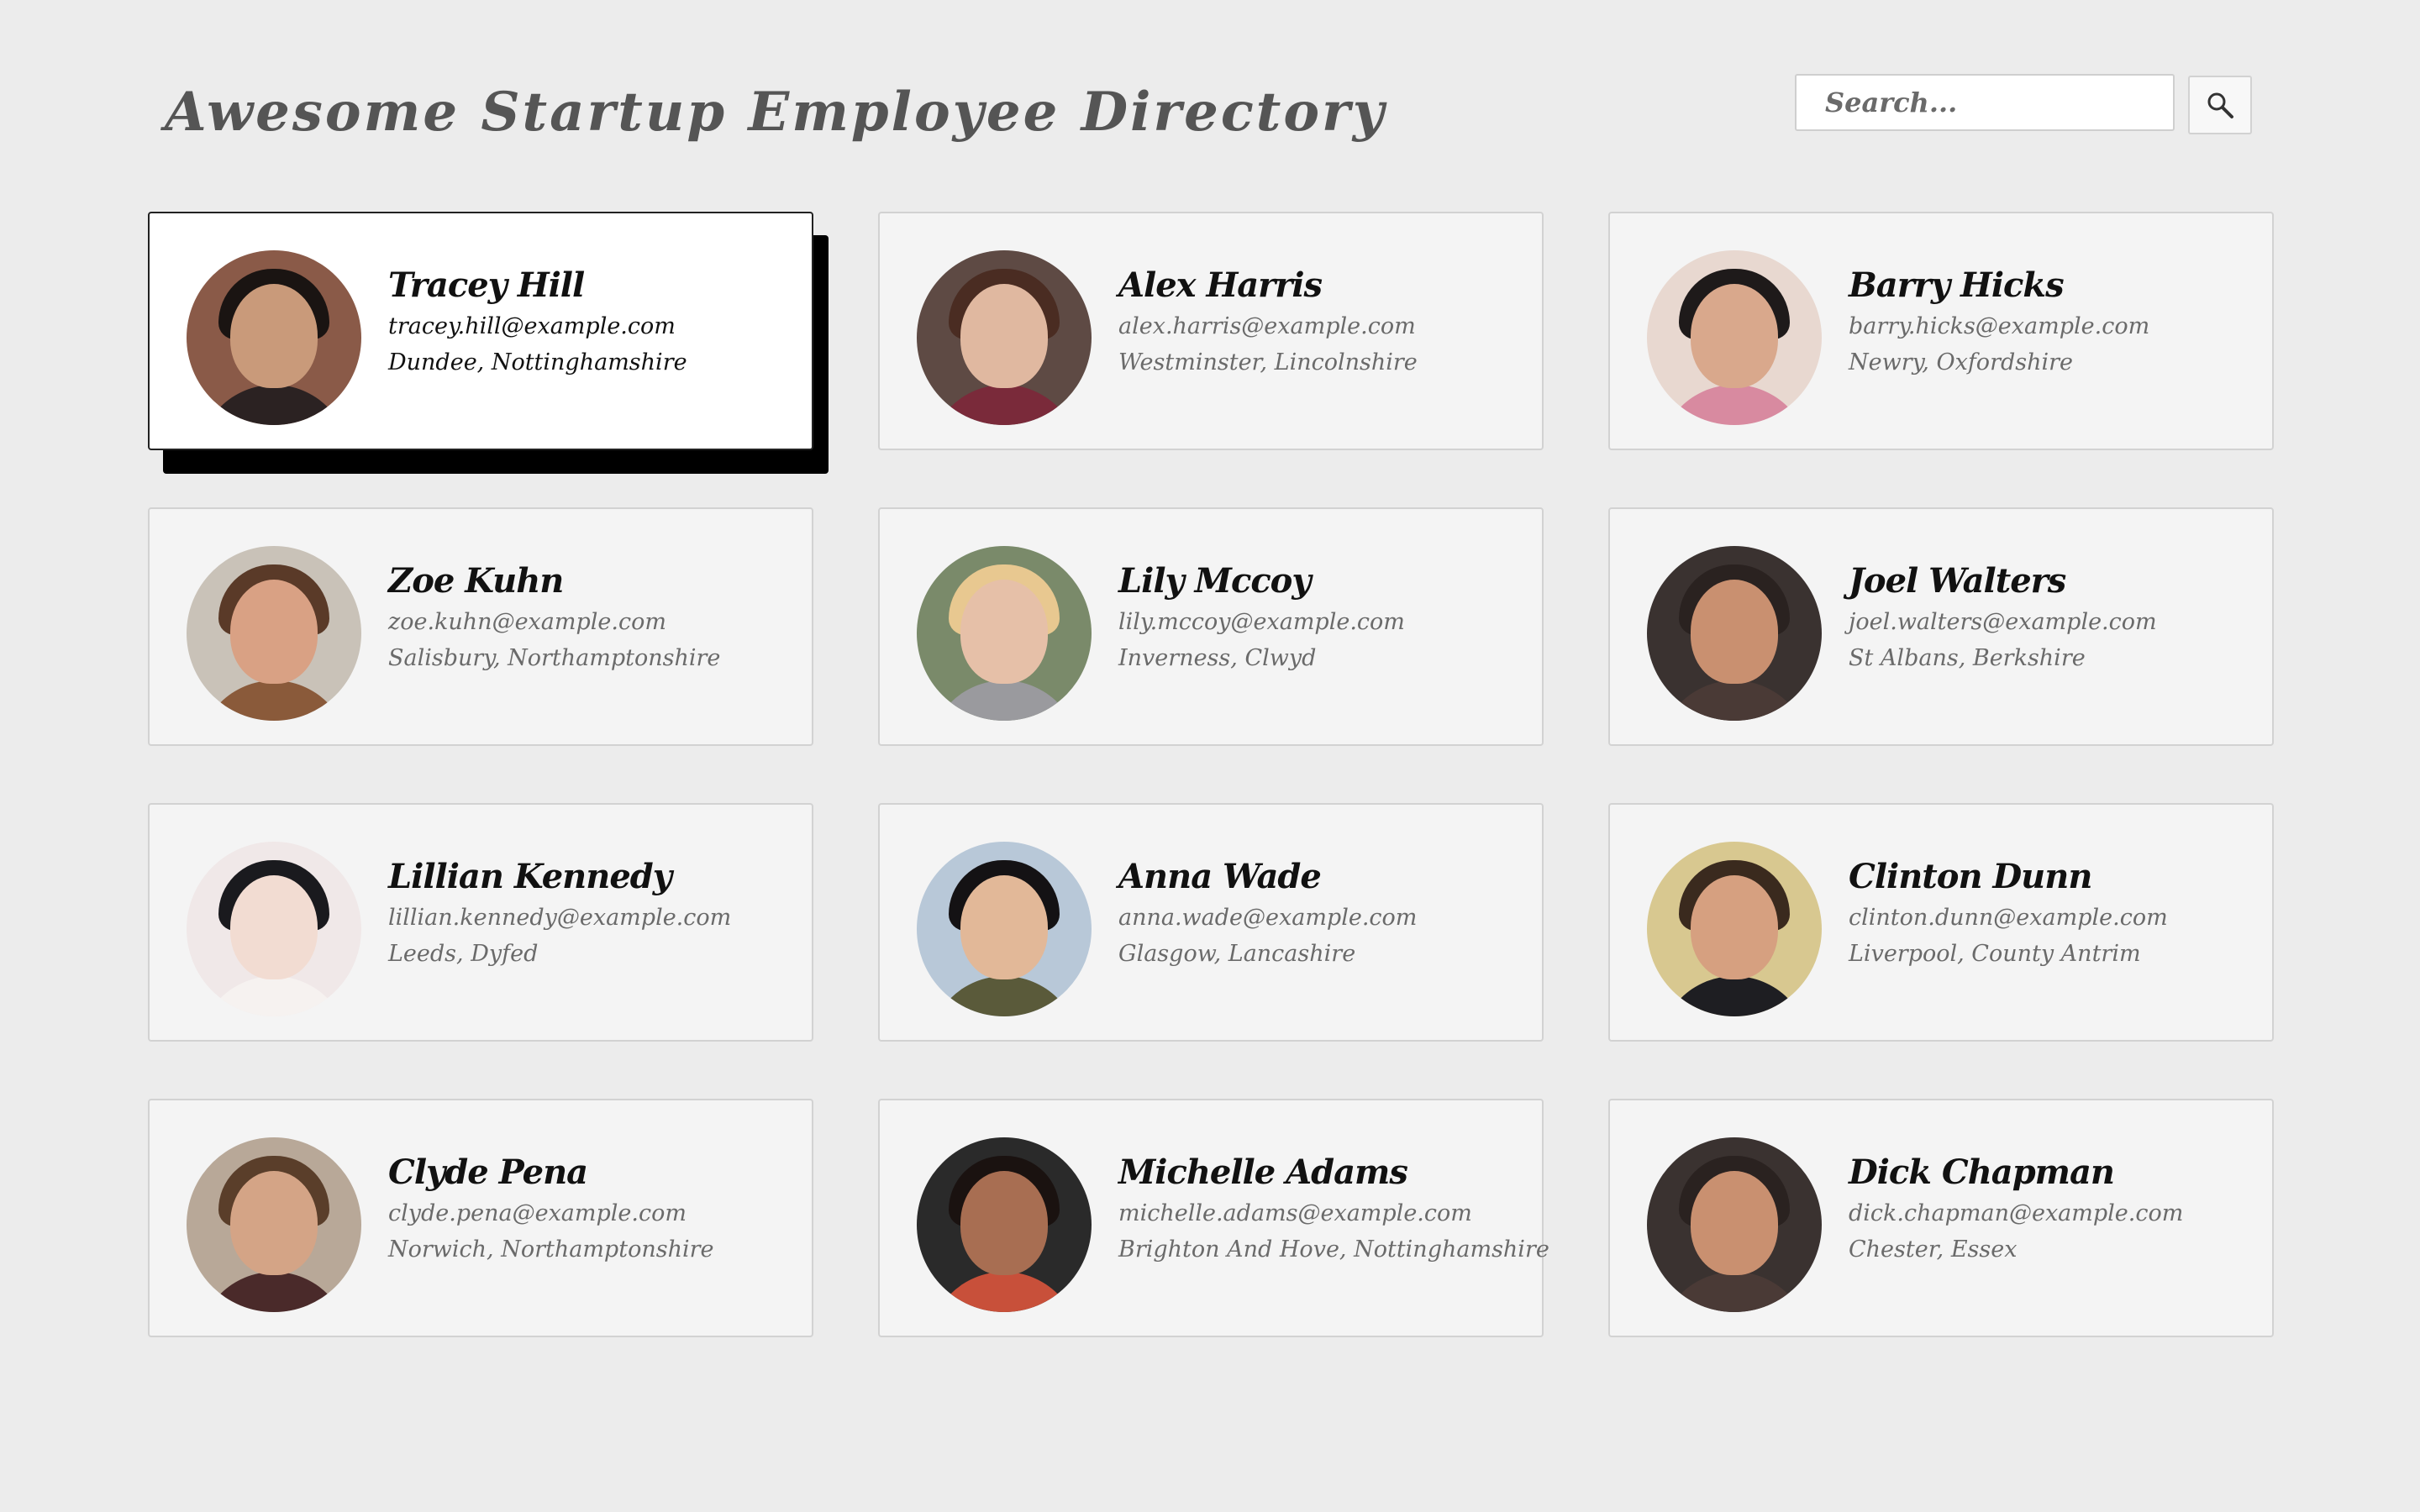 The image size is (2420, 1512). I want to click on employee-name: Joel Walters, so click(1957, 581).